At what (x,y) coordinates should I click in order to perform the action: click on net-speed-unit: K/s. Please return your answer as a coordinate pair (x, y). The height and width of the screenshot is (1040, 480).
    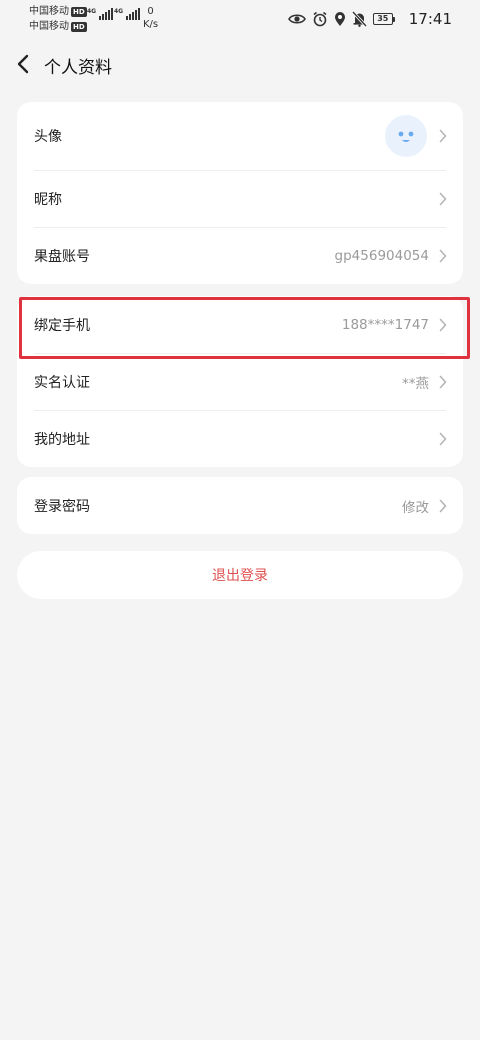
    Looking at the image, I should click on (151, 24).